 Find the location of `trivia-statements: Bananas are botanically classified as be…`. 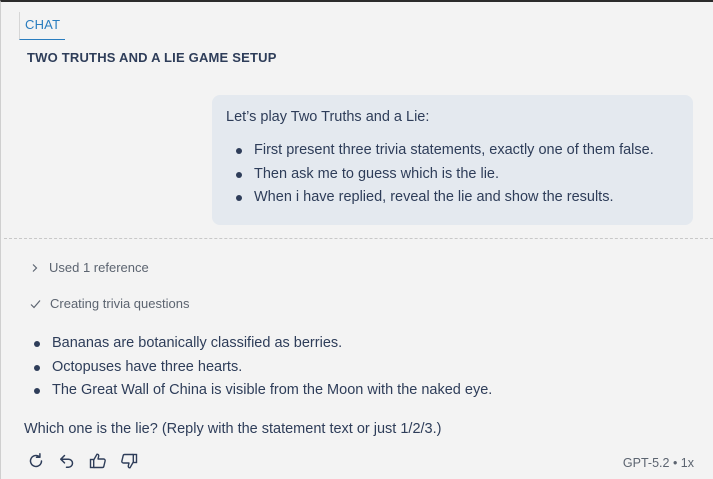

trivia-statements: Bananas are botanically classified as be… is located at coordinates (263, 367).